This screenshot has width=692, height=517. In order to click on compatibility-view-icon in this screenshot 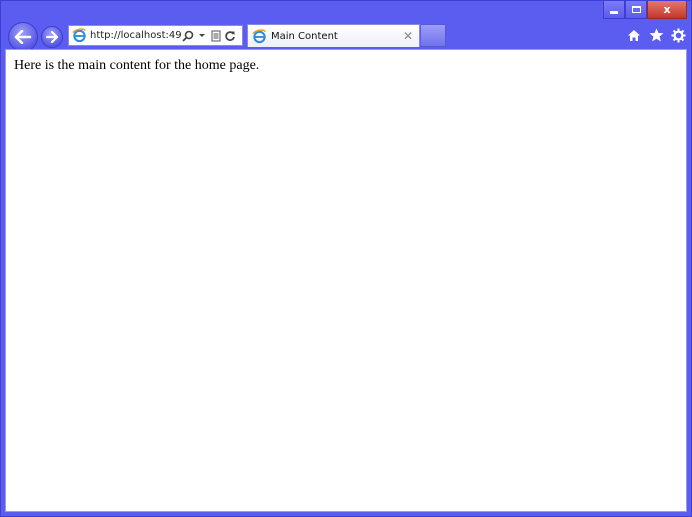, I will do `click(216, 35)`.